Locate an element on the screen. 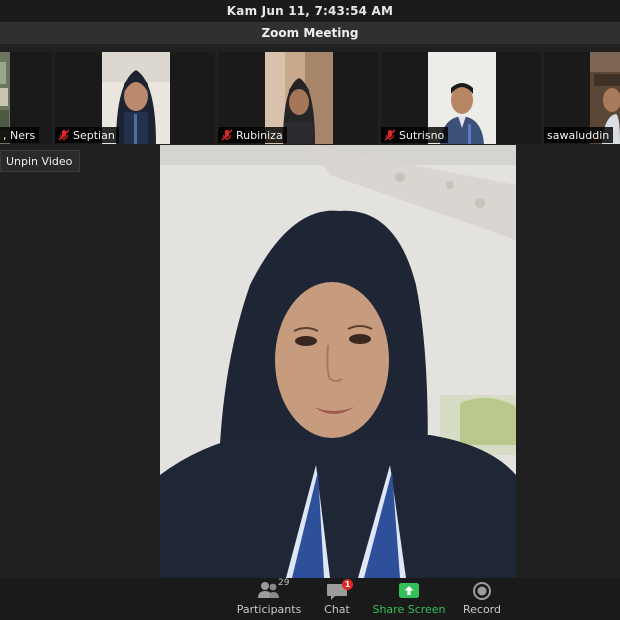  record-label: Record is located at coordinates (481, 609).